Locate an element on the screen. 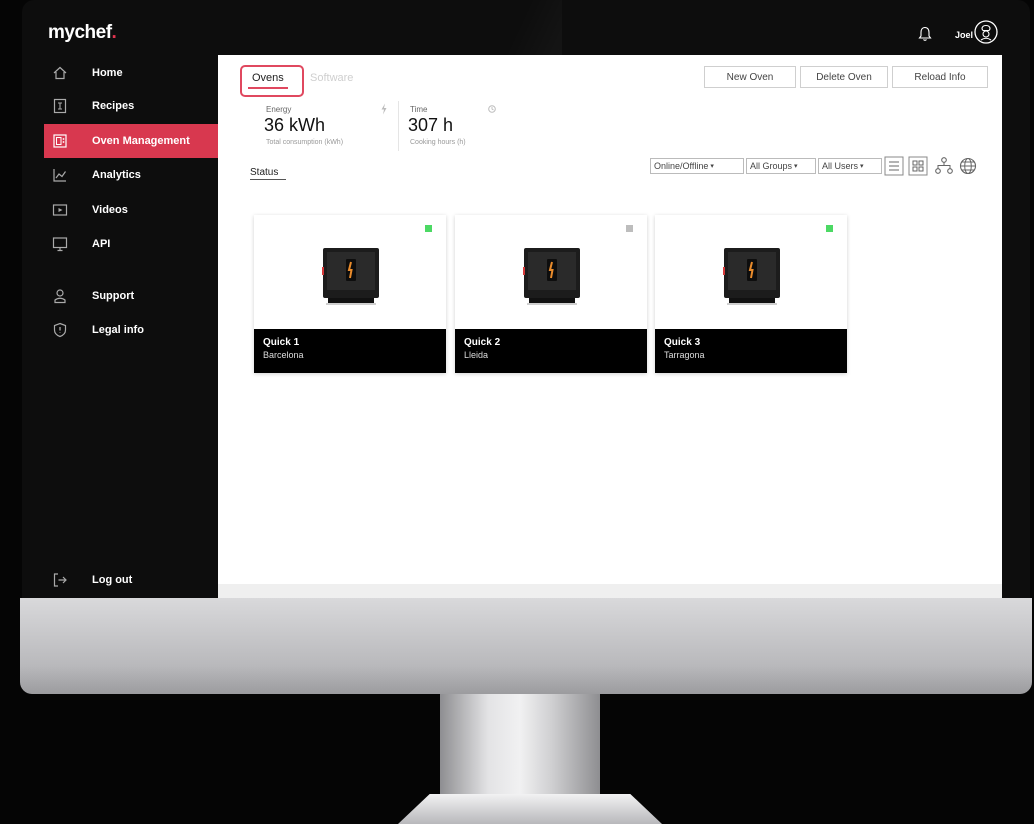 This screenshot has width=1034, height=824. sidebar-item-label: Oven Management is located at coordinates (141, 141).